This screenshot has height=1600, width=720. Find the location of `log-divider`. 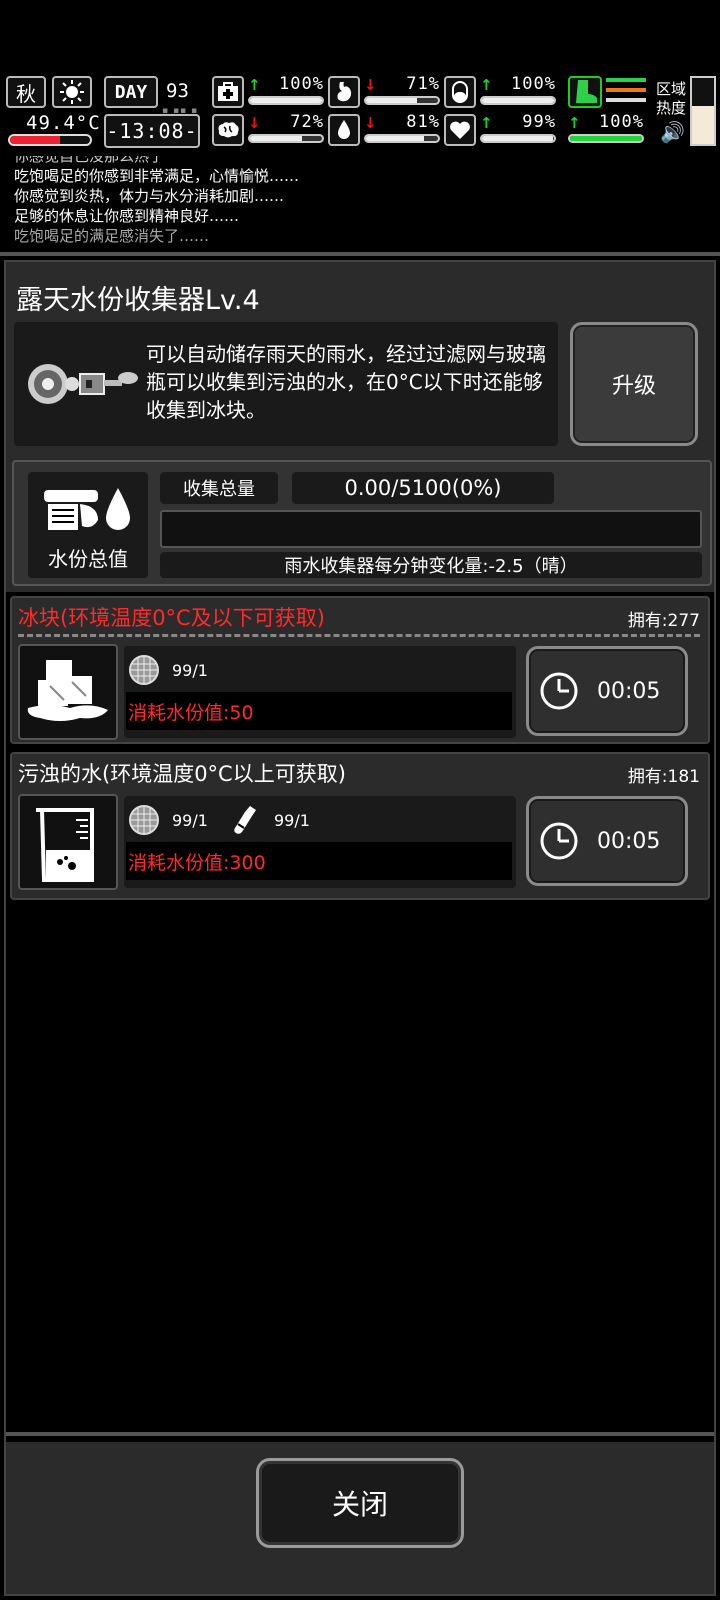

log-divider is located at coordinates (360, 254).